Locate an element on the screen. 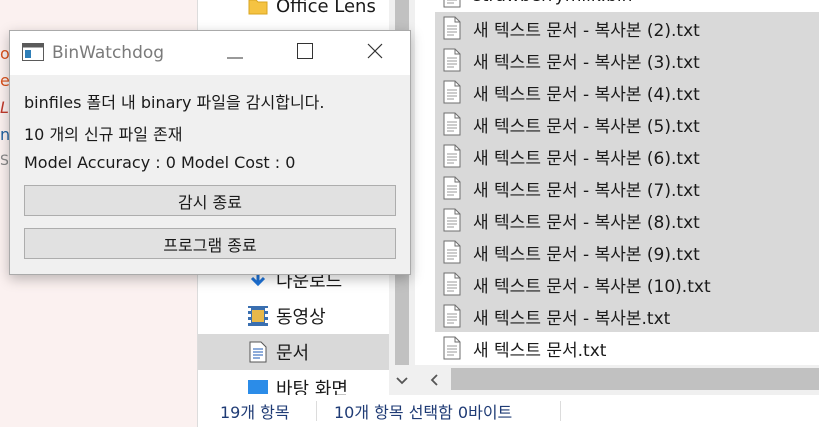 The image size is (819, 427). exit-program-button: 프로그램 종료 is located at coordinates (210, 243).